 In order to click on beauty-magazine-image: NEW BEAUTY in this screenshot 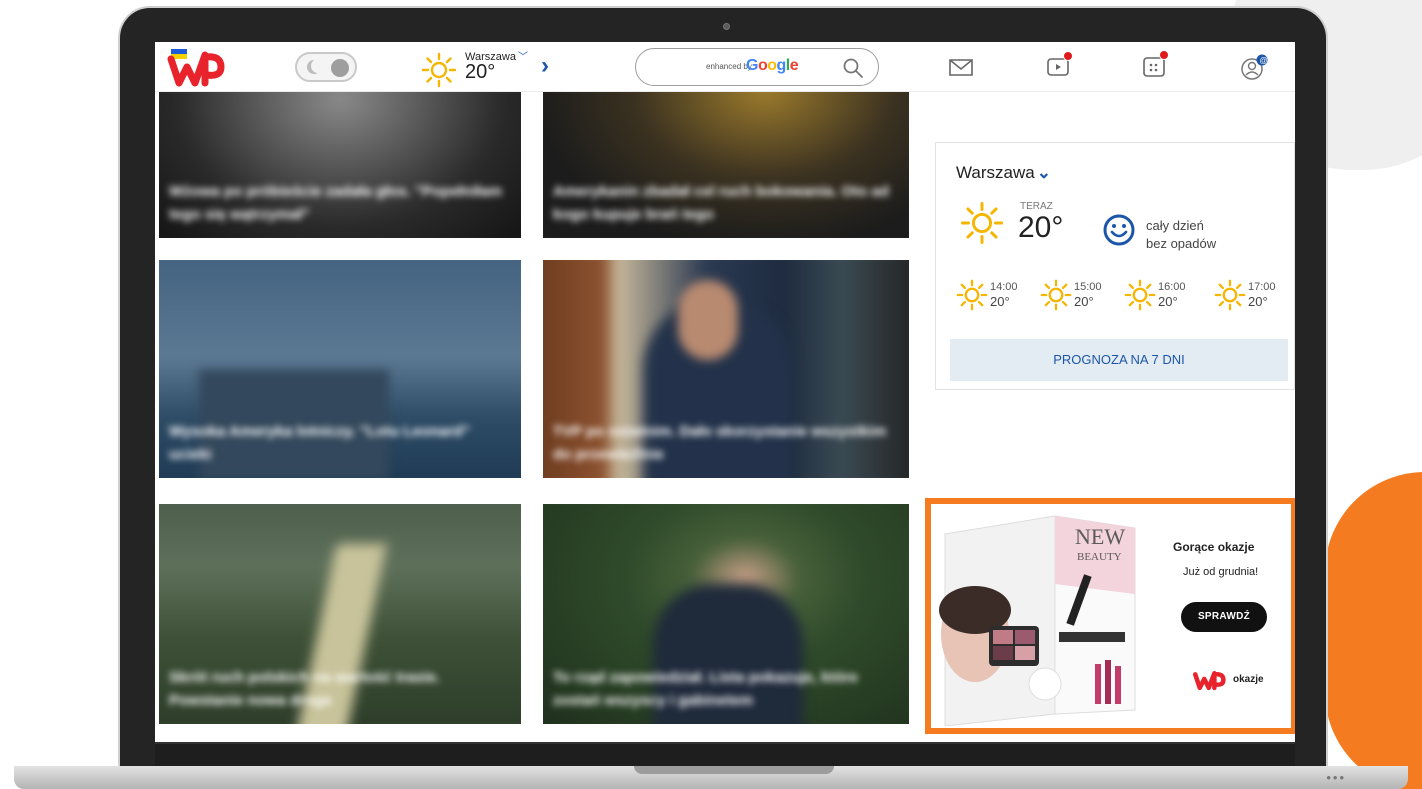, I will do `click(1037, 620)`.